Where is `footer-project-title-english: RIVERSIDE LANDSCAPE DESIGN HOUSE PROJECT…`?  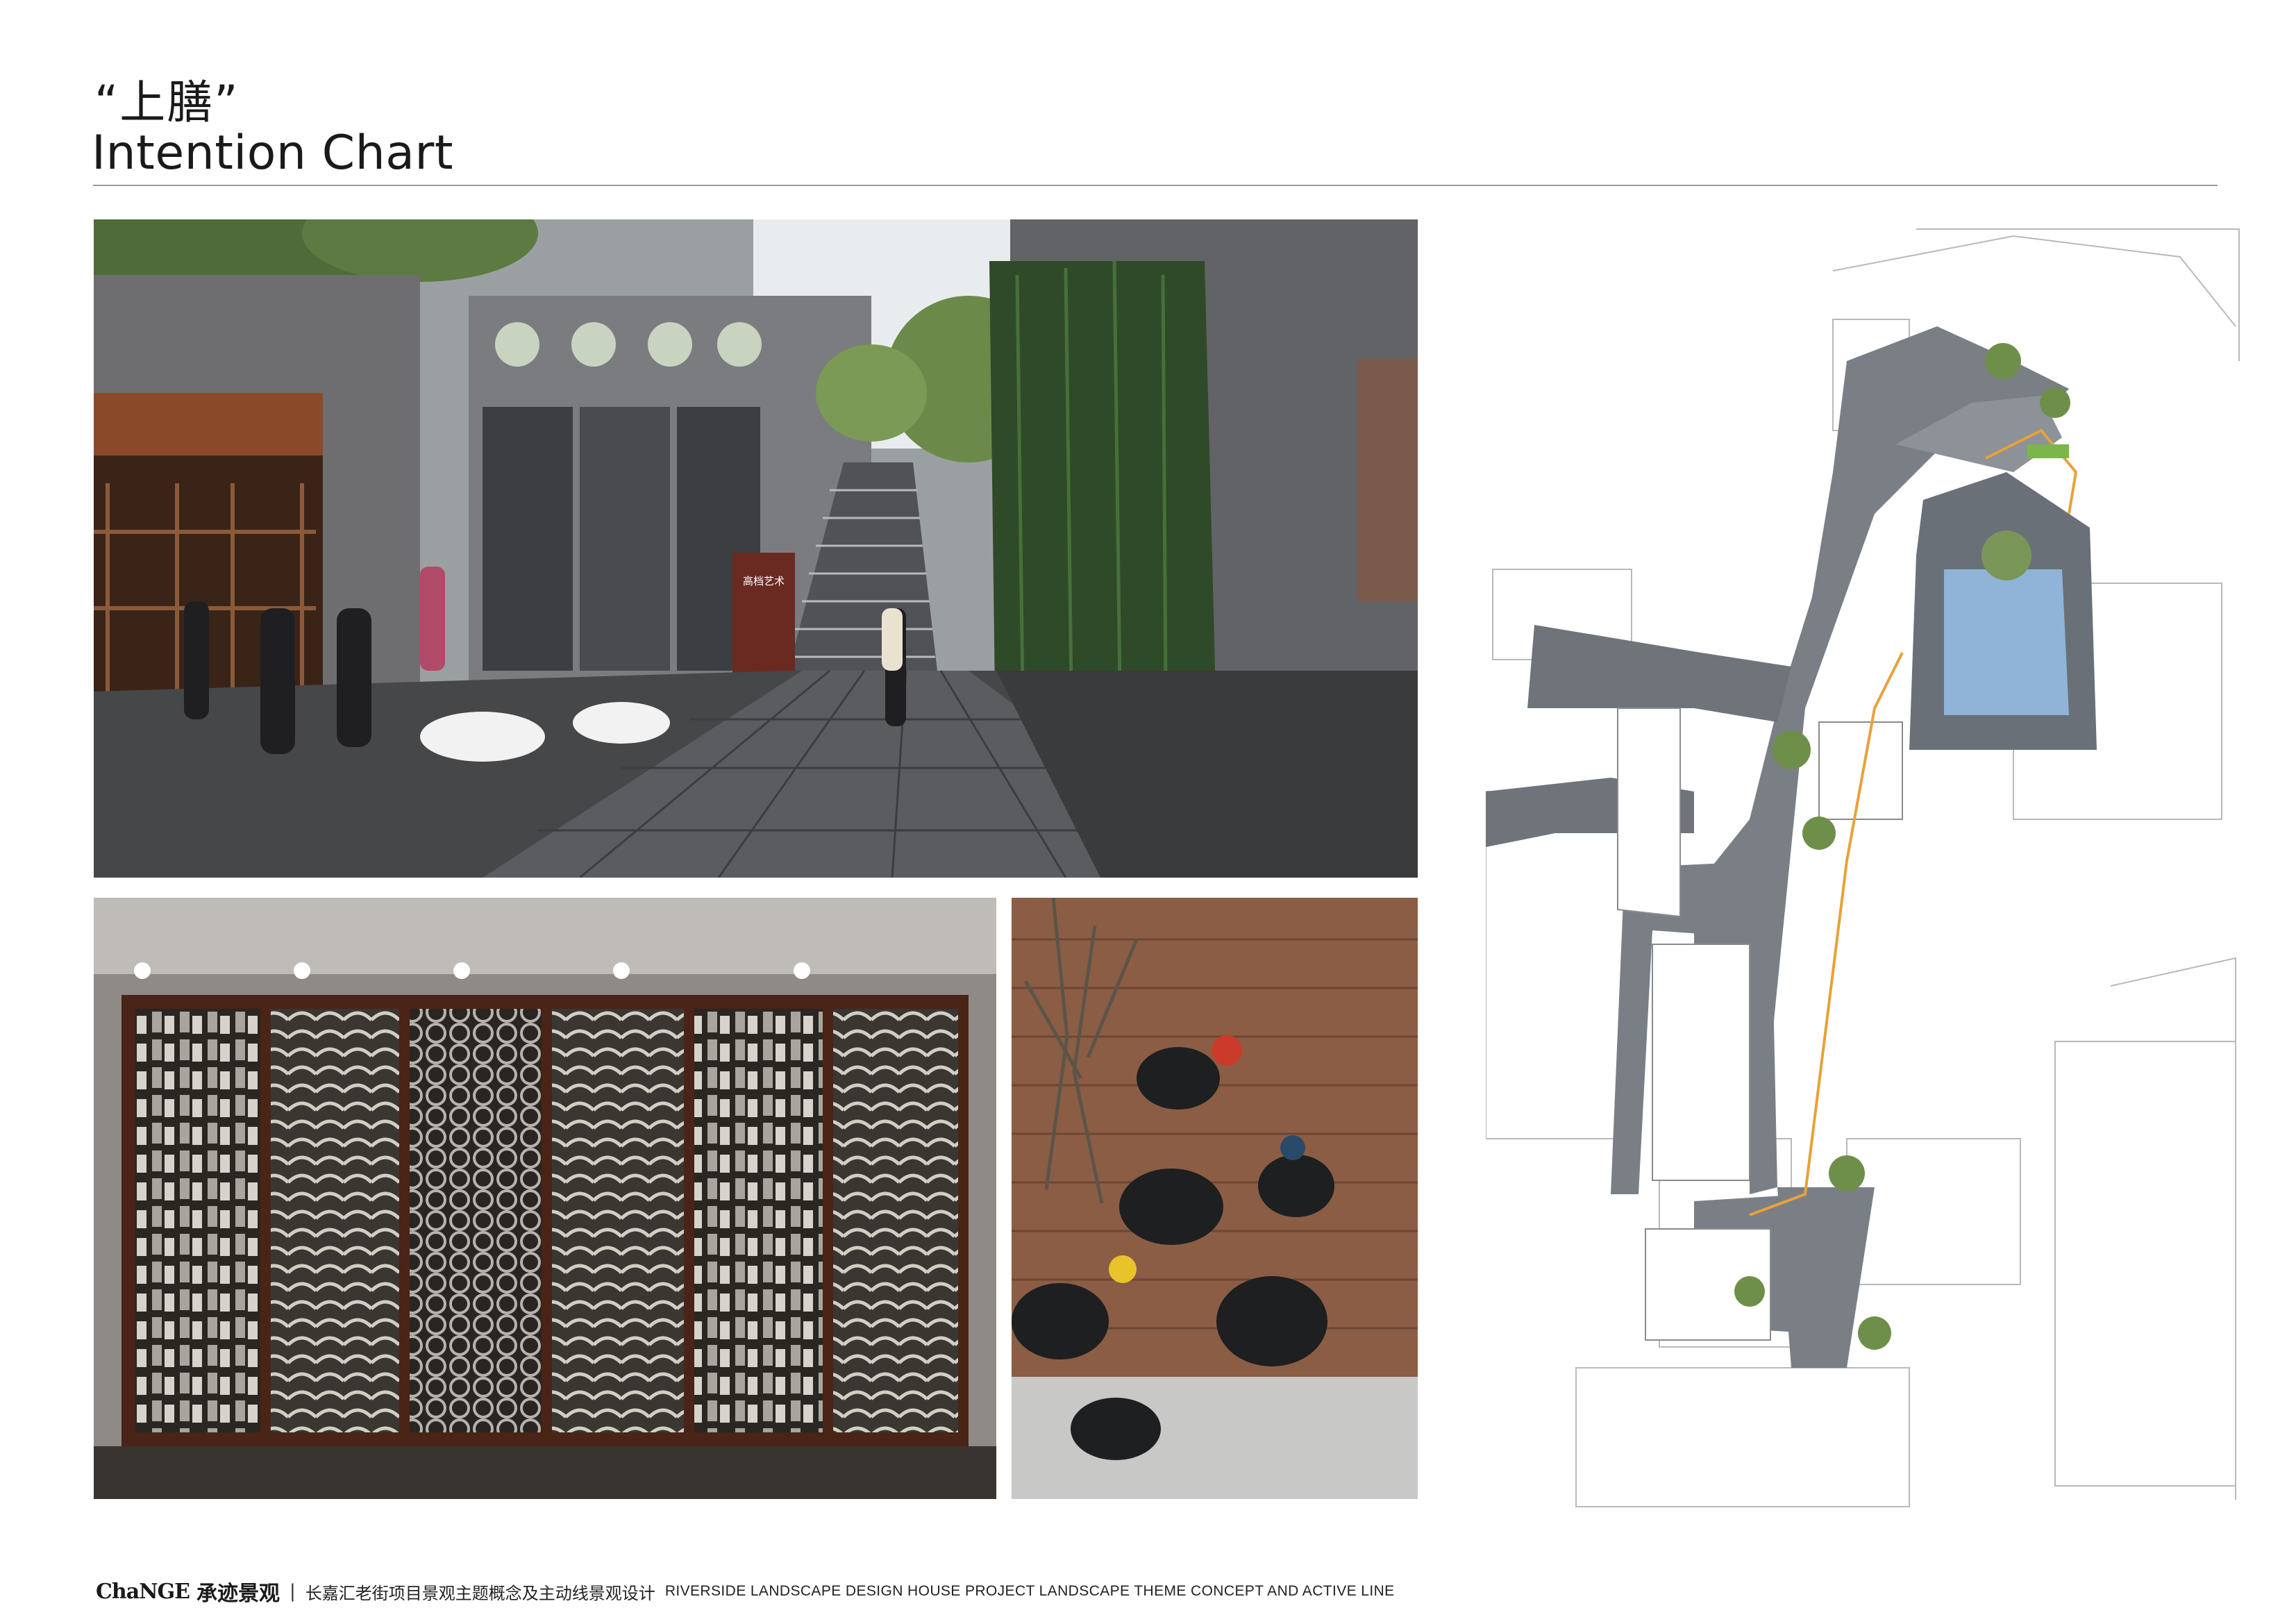 footer-project-title-english: RIVERSIDE LANDSCAPE DESIGN HOUSE PROJECT… is located at coordinates (1029, 1591).